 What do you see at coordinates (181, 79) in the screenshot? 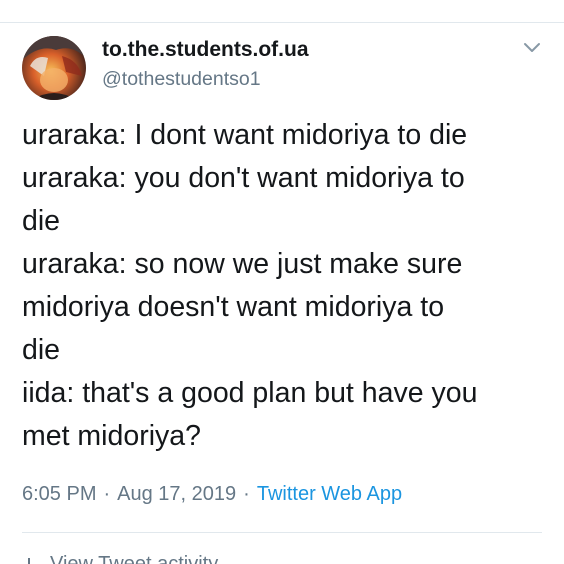
I see `author-handle: @tothestudentso1` at bounding box center [181, 79].